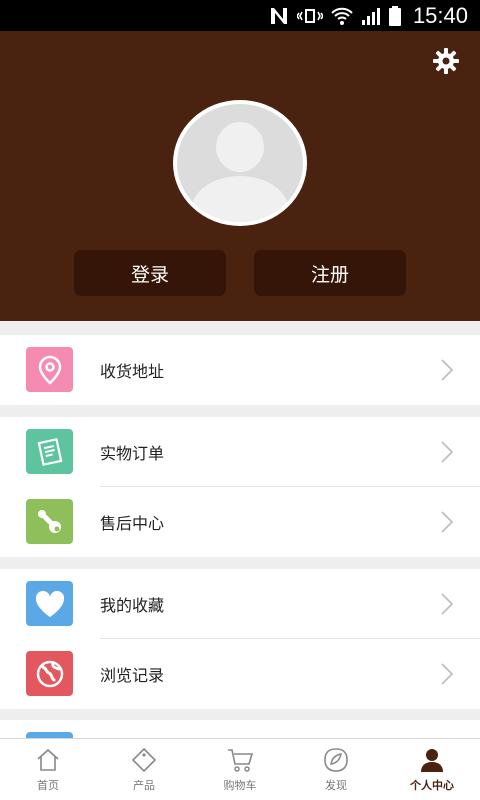 This screenshot has width=480, height=800. I want to click on menu-group-address: 收货地址, so click(240, 370).